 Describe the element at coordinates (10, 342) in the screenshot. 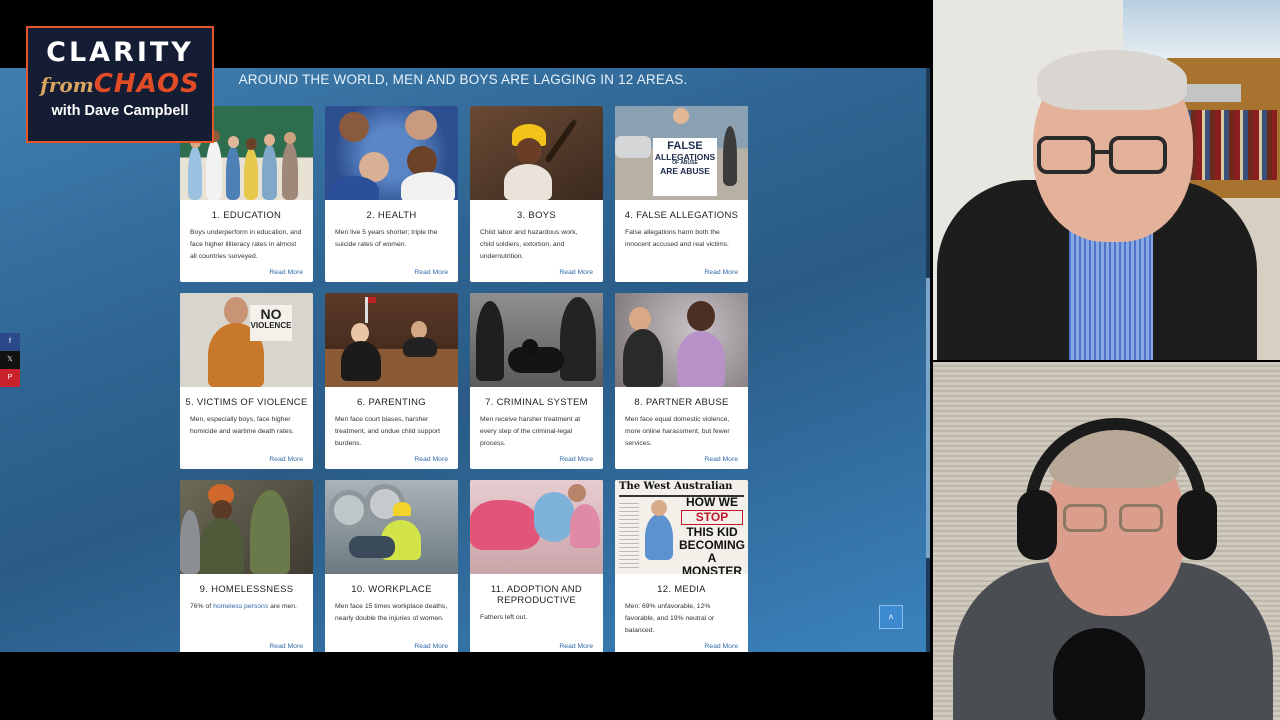

I see `facebook-share-icon: f` at that location.